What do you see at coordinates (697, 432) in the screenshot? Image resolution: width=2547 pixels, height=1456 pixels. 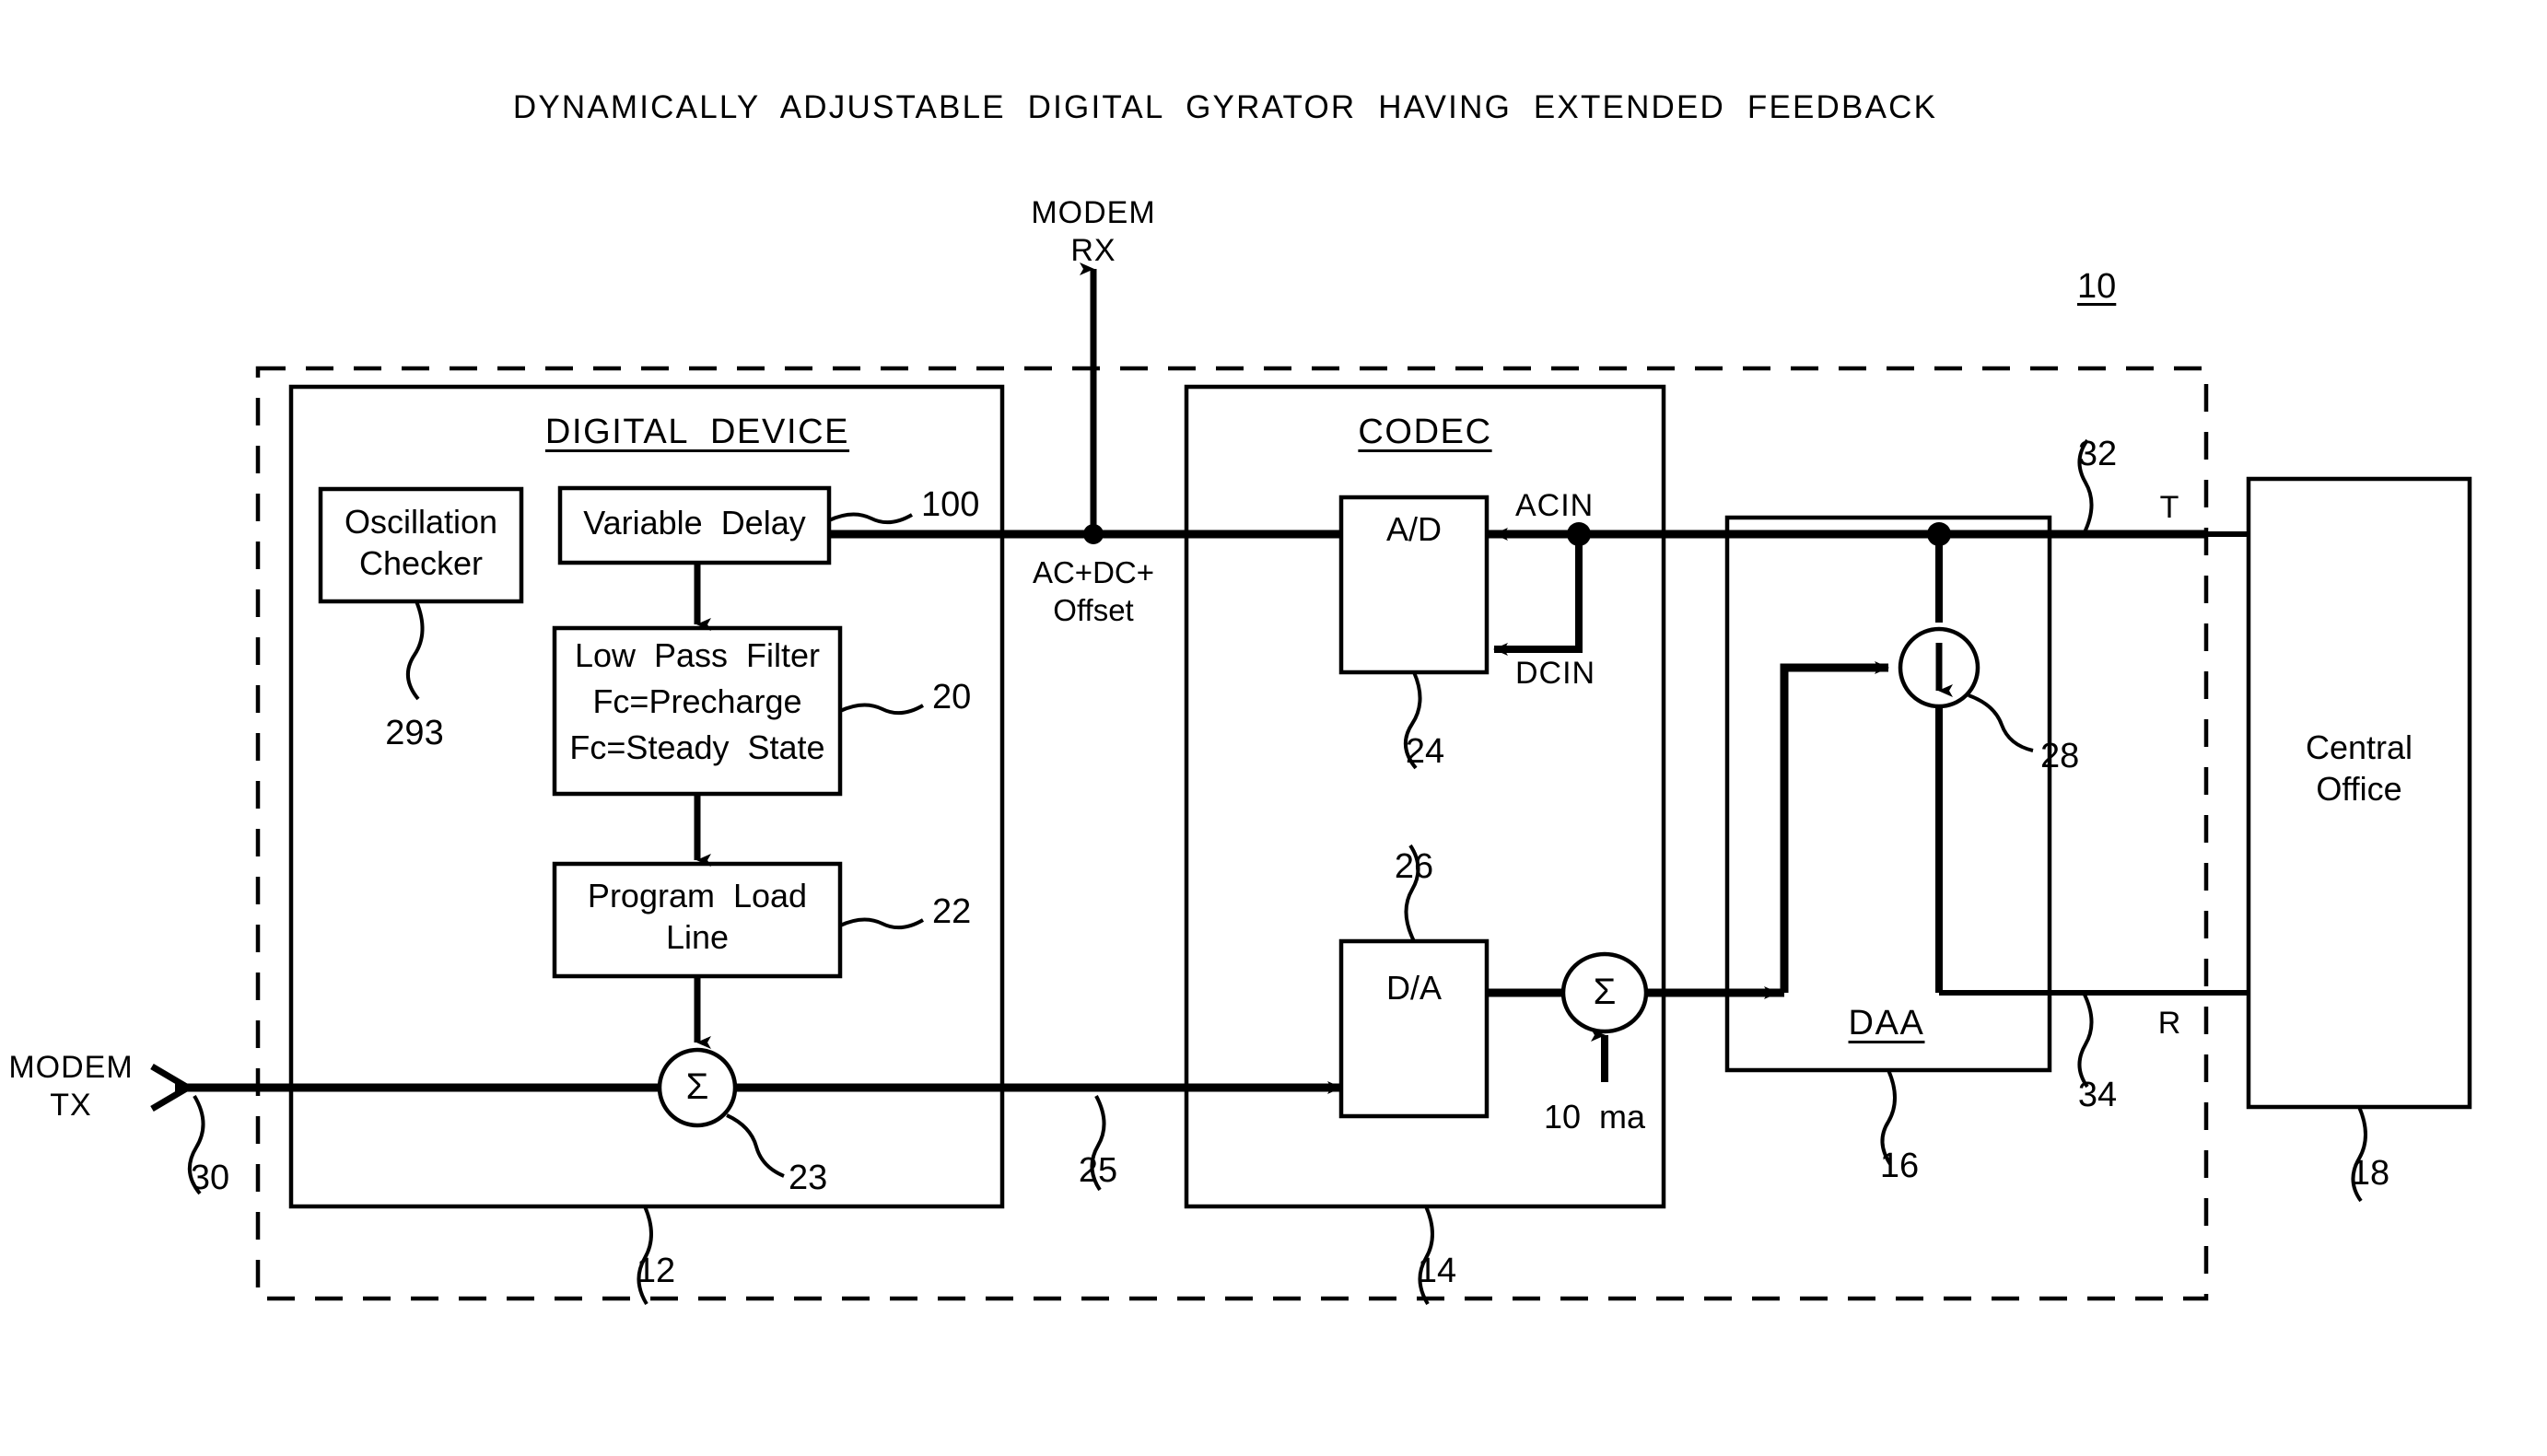 I see `digital-device-header: DIGITAL DEVICE` at bounding box center [697, 432].